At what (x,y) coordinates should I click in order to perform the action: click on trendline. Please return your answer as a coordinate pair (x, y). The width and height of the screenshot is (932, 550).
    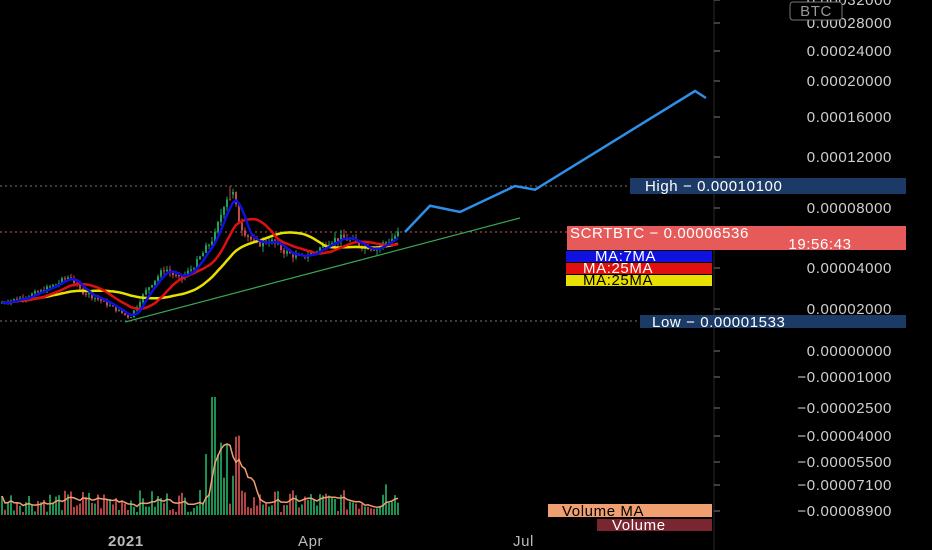
    Looking at the image, I should click on (322, 270).